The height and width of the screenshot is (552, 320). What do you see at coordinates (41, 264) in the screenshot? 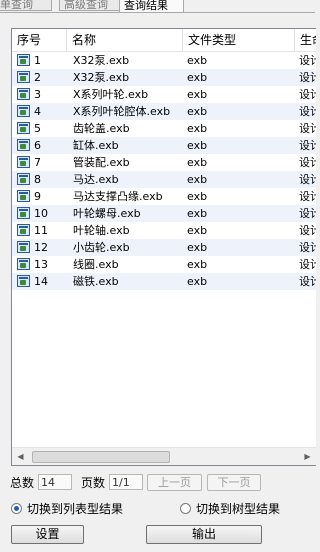
I see `cell-index: 13` at bounding box center [41, 264].